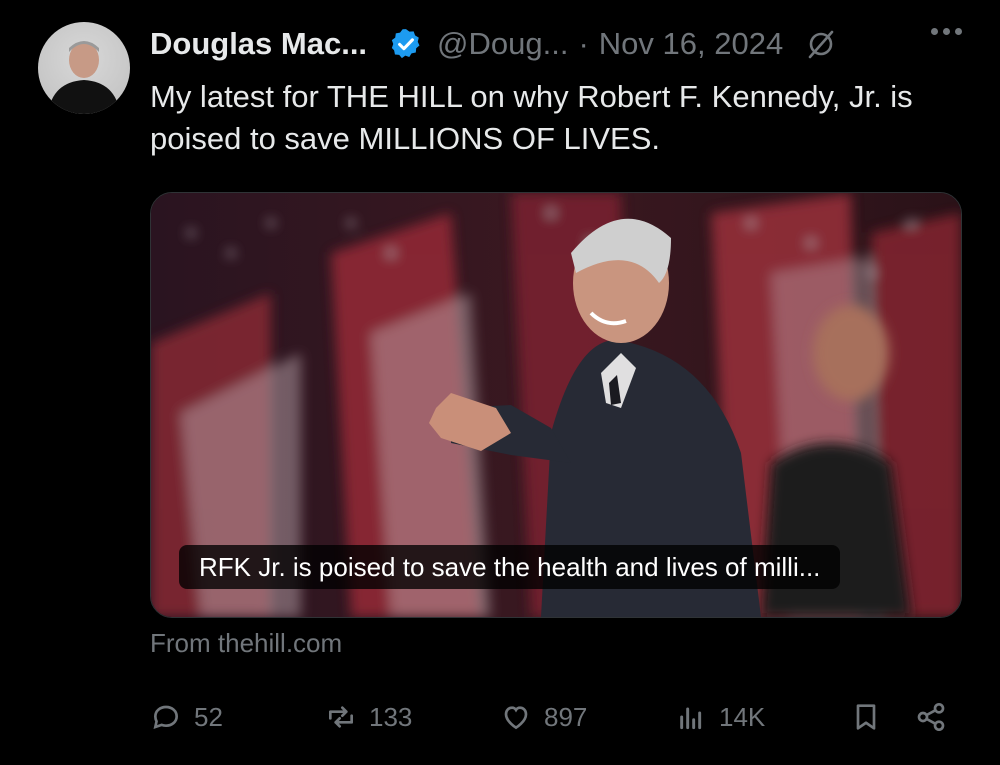 The height and width of the screenshot is (765, 1000). What do you see at coordinates (246, 643) in the screenshot?
I see `link-source: From thehill.com` at bounding box center [246, 643].